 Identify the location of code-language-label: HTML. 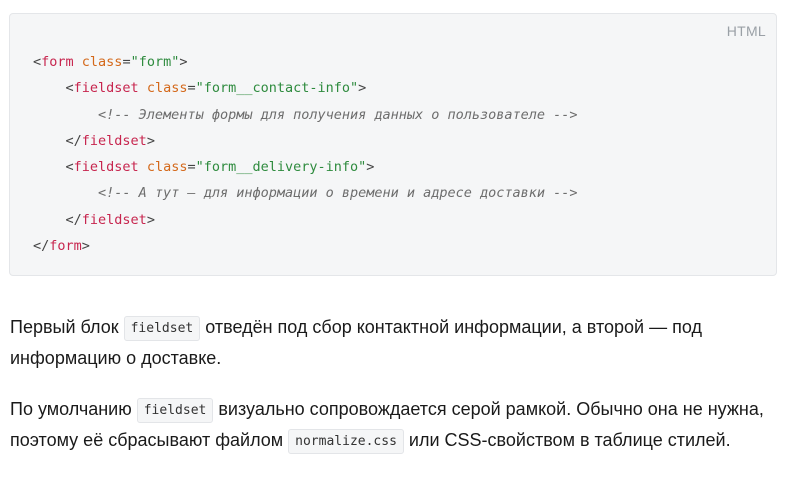
(746, 31).